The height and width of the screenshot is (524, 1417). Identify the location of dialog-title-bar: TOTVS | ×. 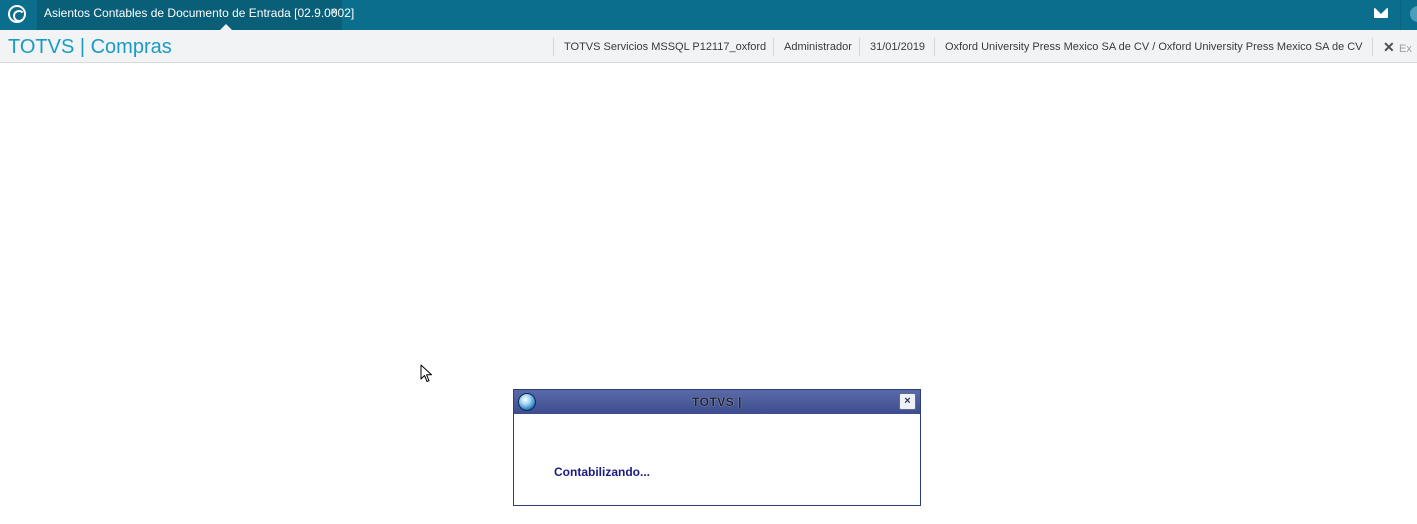
(717, 402).